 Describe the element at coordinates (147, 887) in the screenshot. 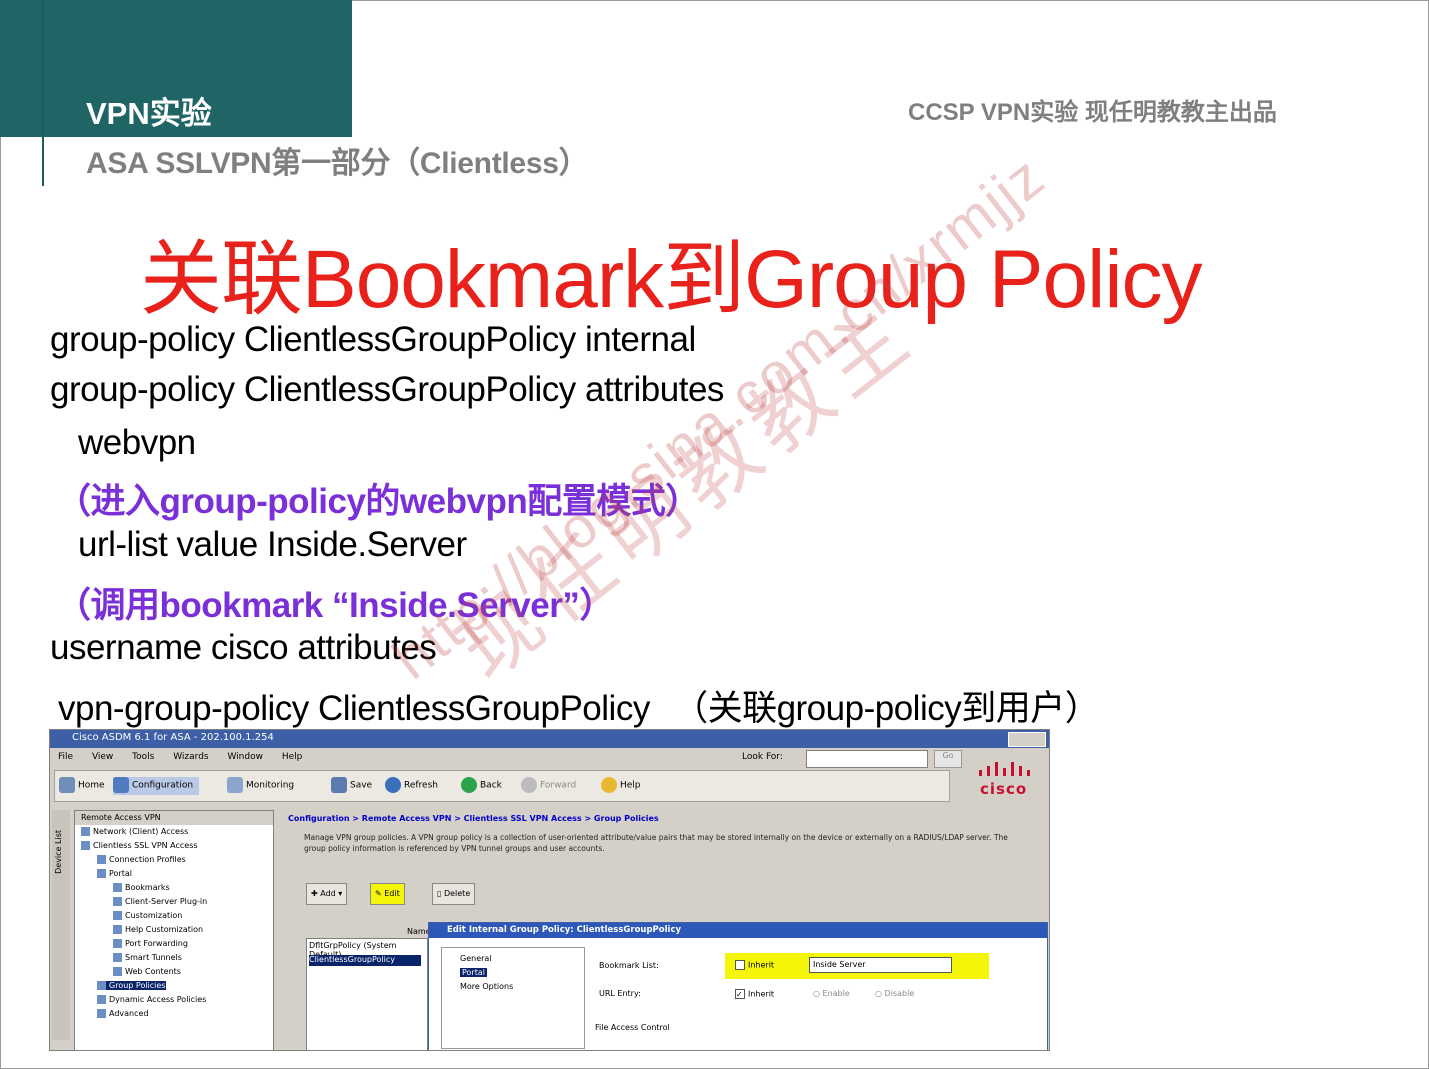

I see `tree-label: Bookmarks` at that location.